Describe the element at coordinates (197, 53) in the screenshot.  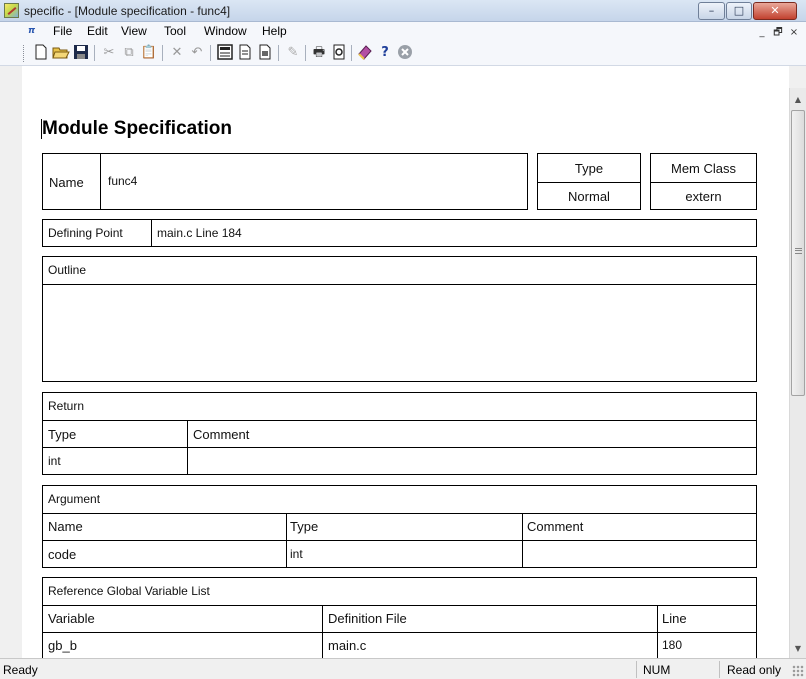
I see `undo-icon: ↶` at that location.